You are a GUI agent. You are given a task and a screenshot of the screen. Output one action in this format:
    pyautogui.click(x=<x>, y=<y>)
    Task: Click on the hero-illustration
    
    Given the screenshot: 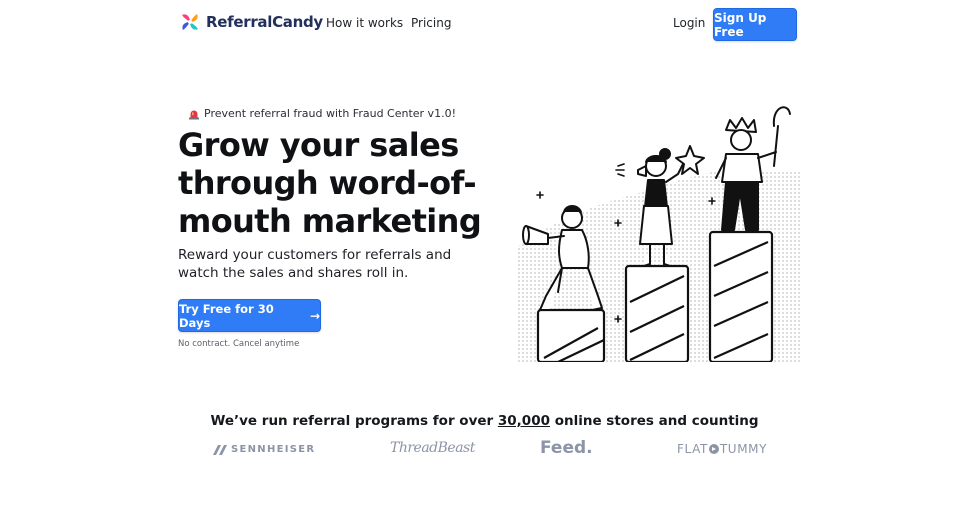 What is the action you would take?
    pyautogui.click(x=660, y=234)
    